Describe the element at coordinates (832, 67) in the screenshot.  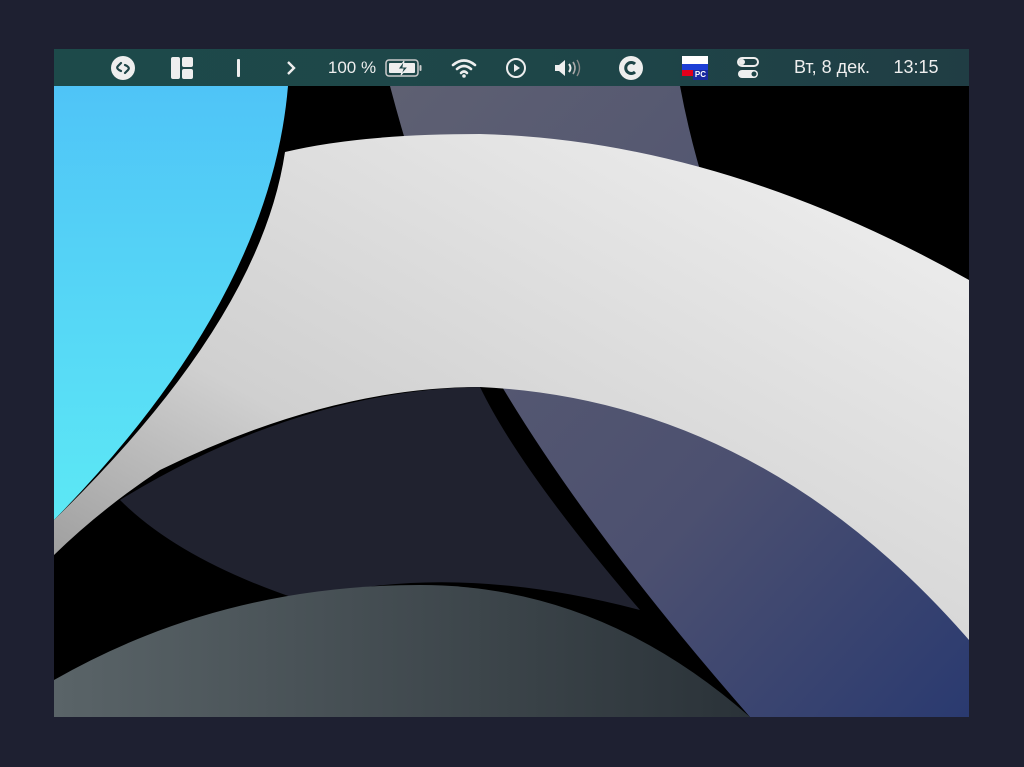
I see `menubar-date: Вт, 8 дек.` at that location.